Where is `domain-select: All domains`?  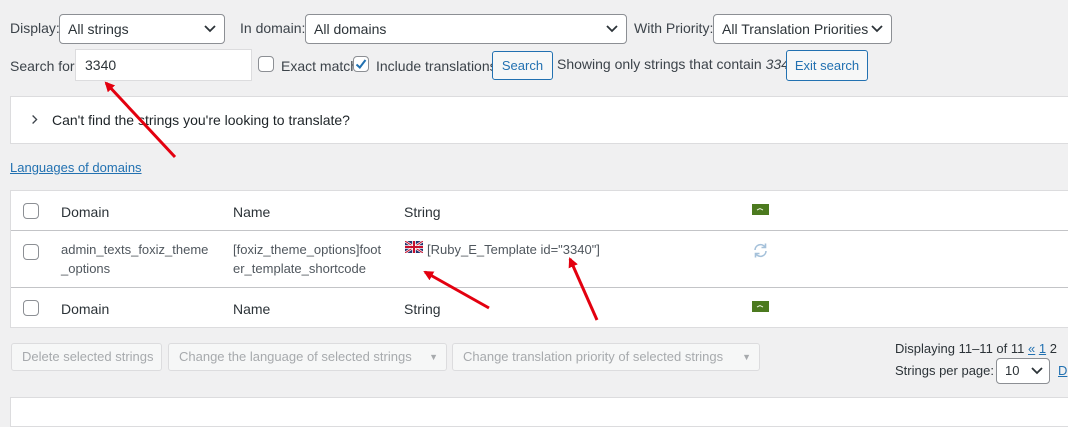 domain-select: All domains is located at coordinates (466, 29).